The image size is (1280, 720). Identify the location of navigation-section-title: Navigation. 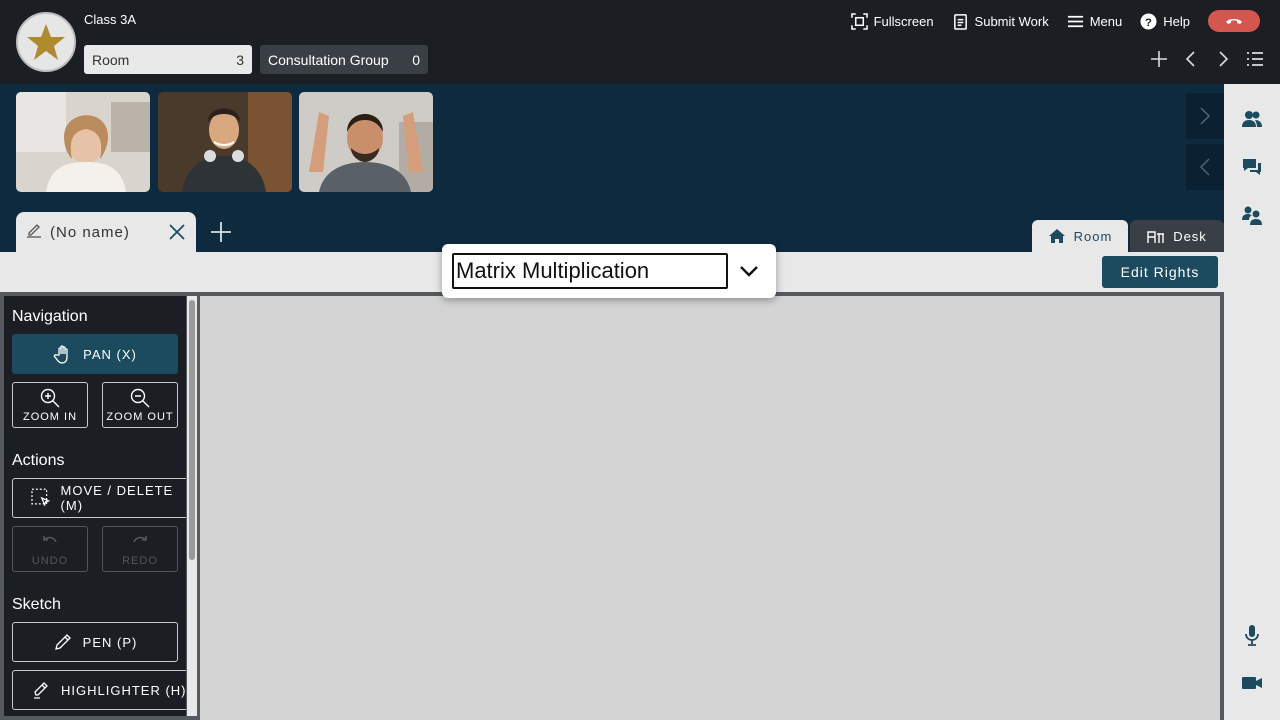
(50, 316).